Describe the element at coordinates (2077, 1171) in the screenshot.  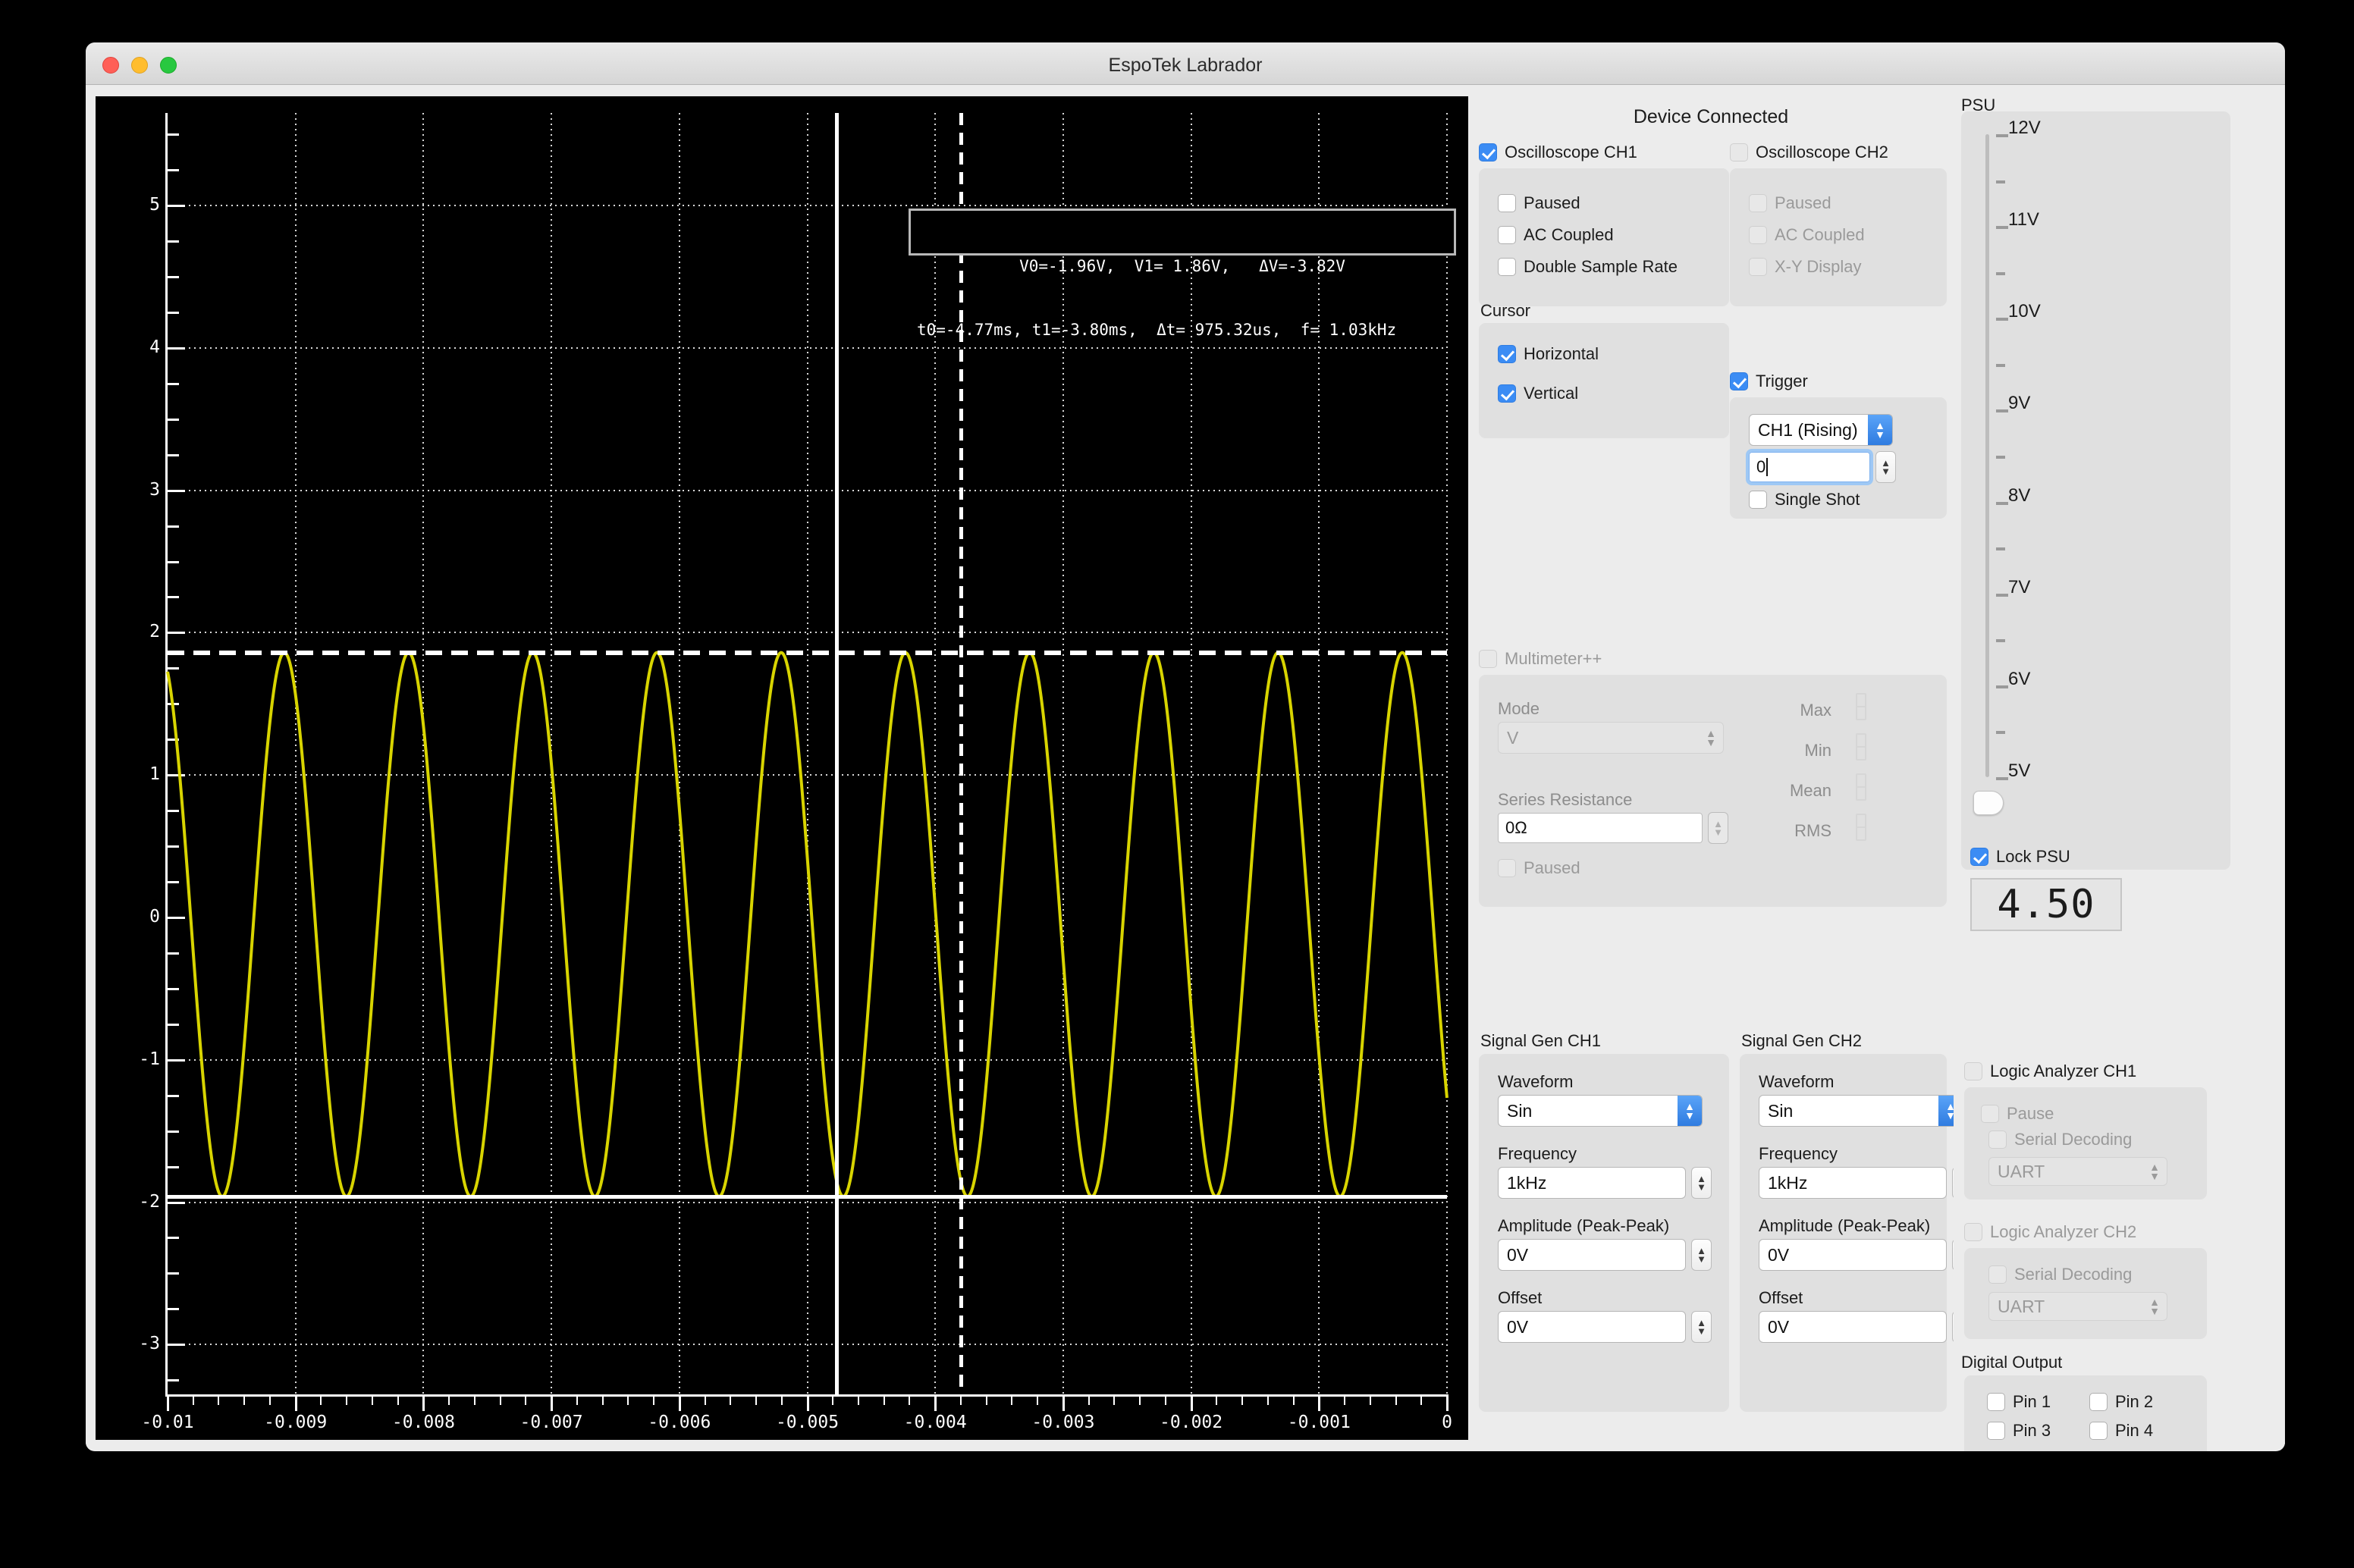
I see `la-ch1-protocol-select: UART ▲ ▼` at that location.